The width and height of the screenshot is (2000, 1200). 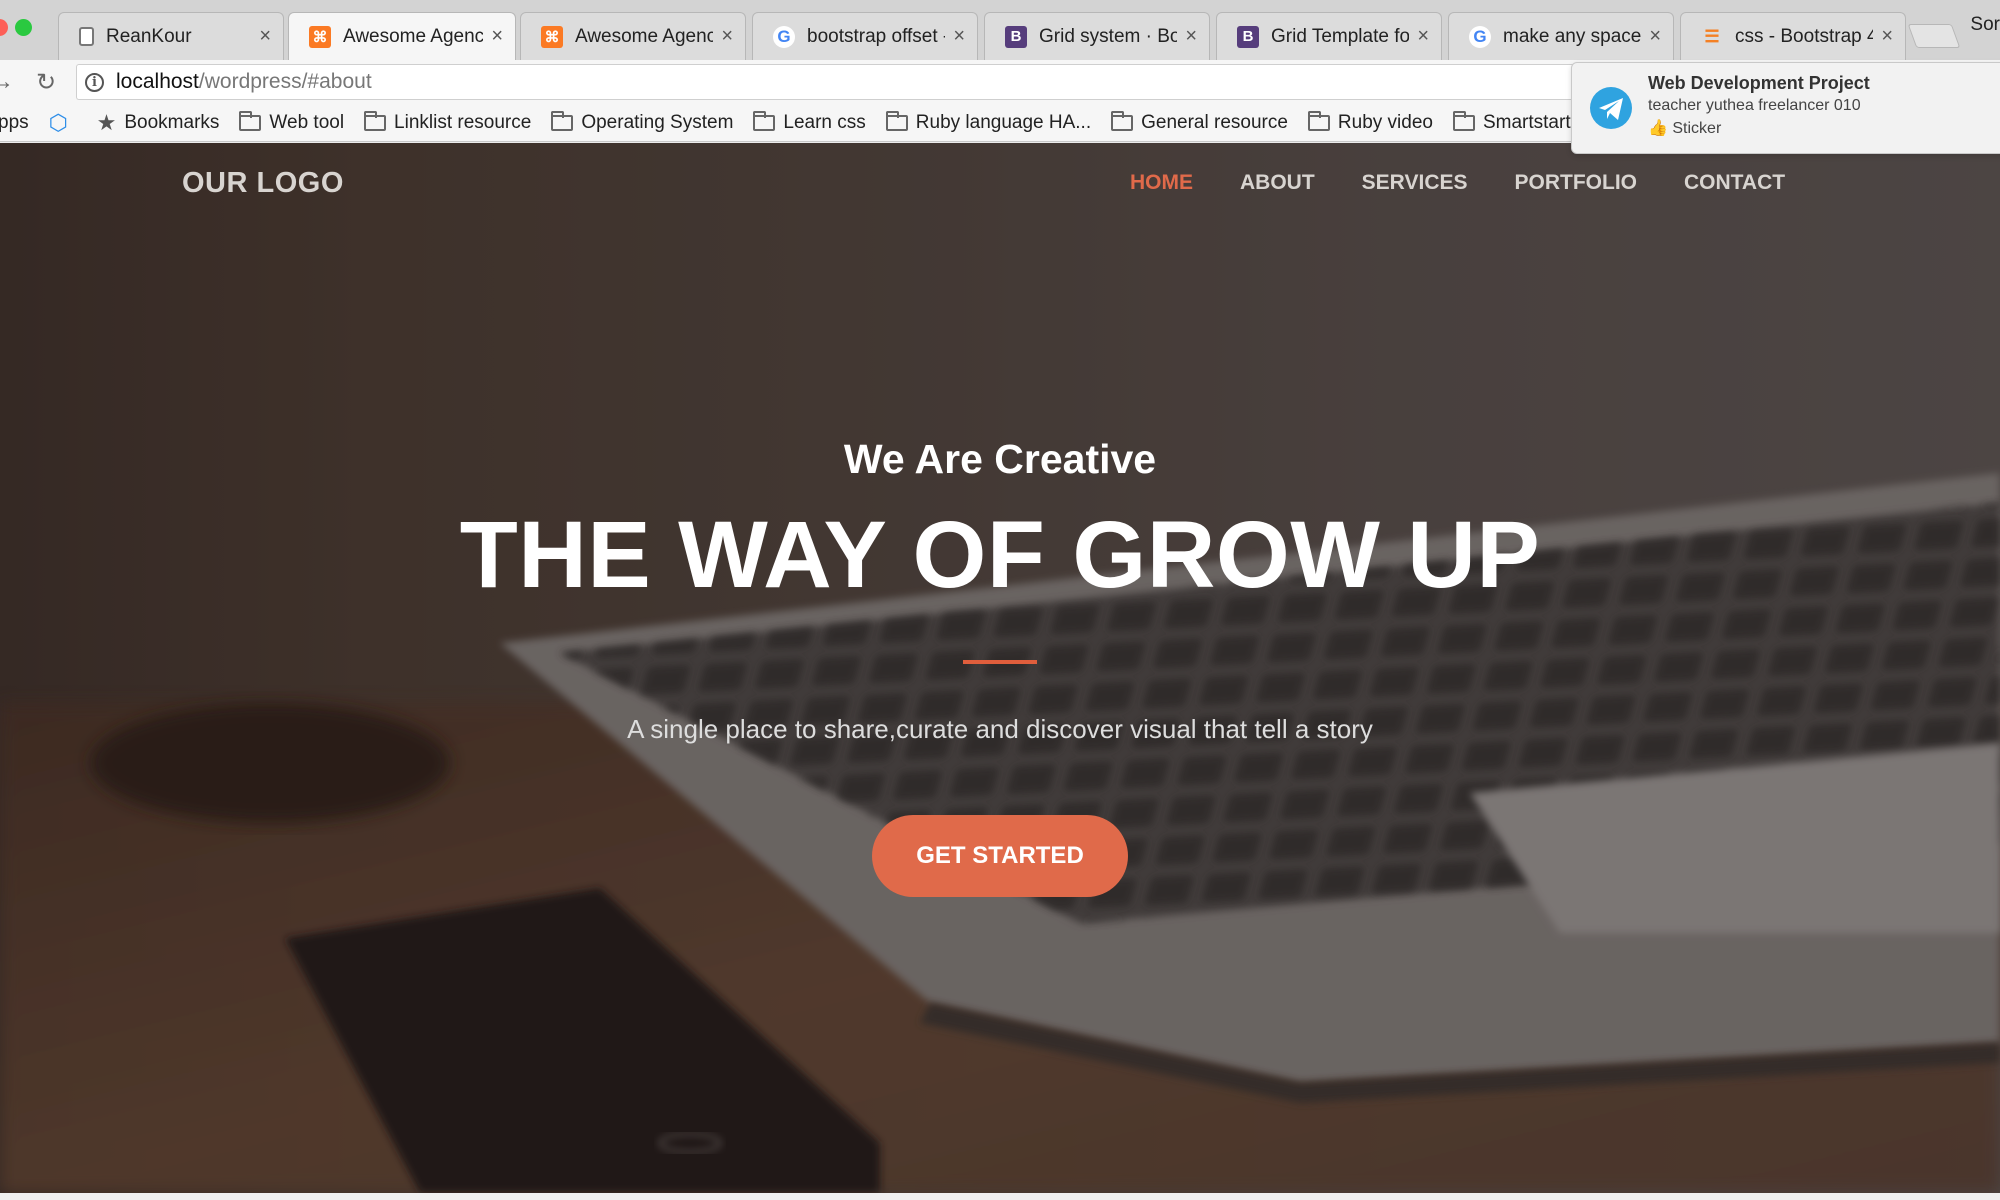 I want to click on tab-make-any-space: G make any space b ×, so click(x=1561, y=36).